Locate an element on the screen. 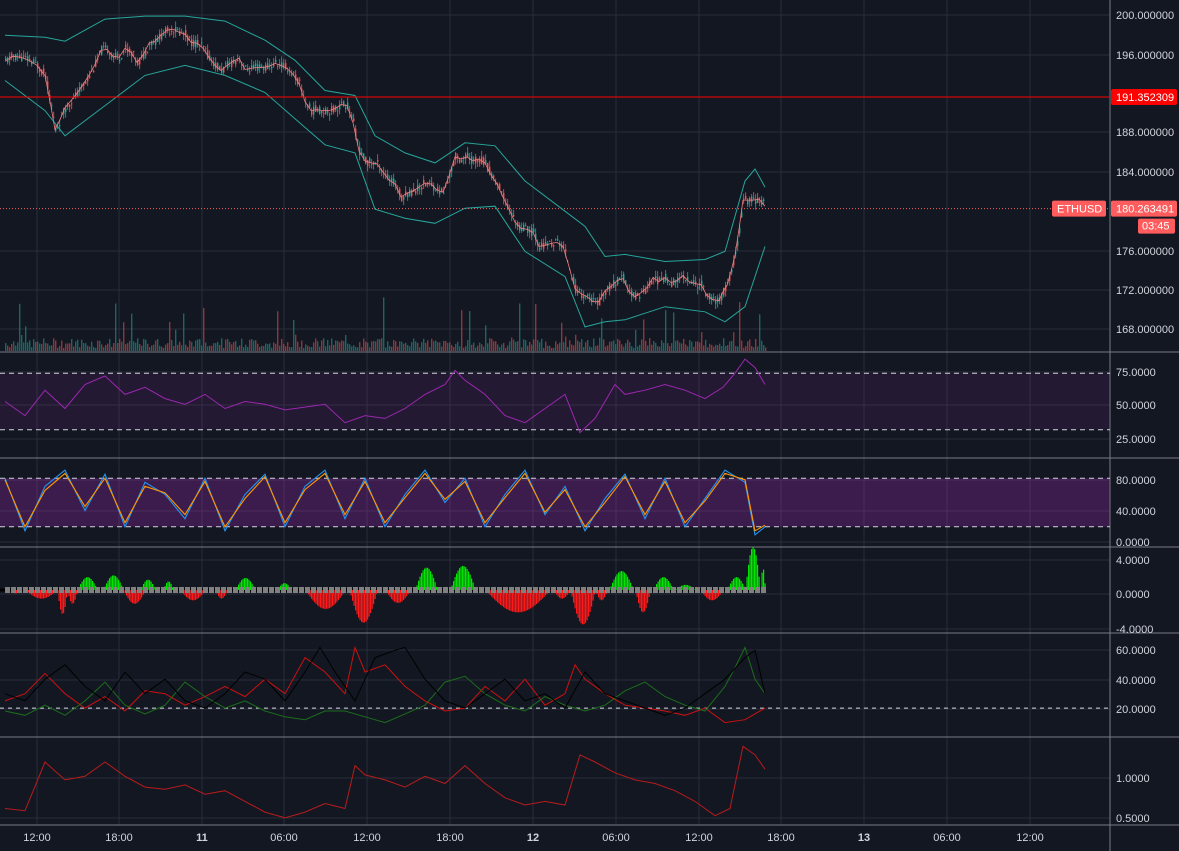 The width and height of the screenshot is (1179, 851). x-tick-label: 18:00 is located at coordinates (781, 838).